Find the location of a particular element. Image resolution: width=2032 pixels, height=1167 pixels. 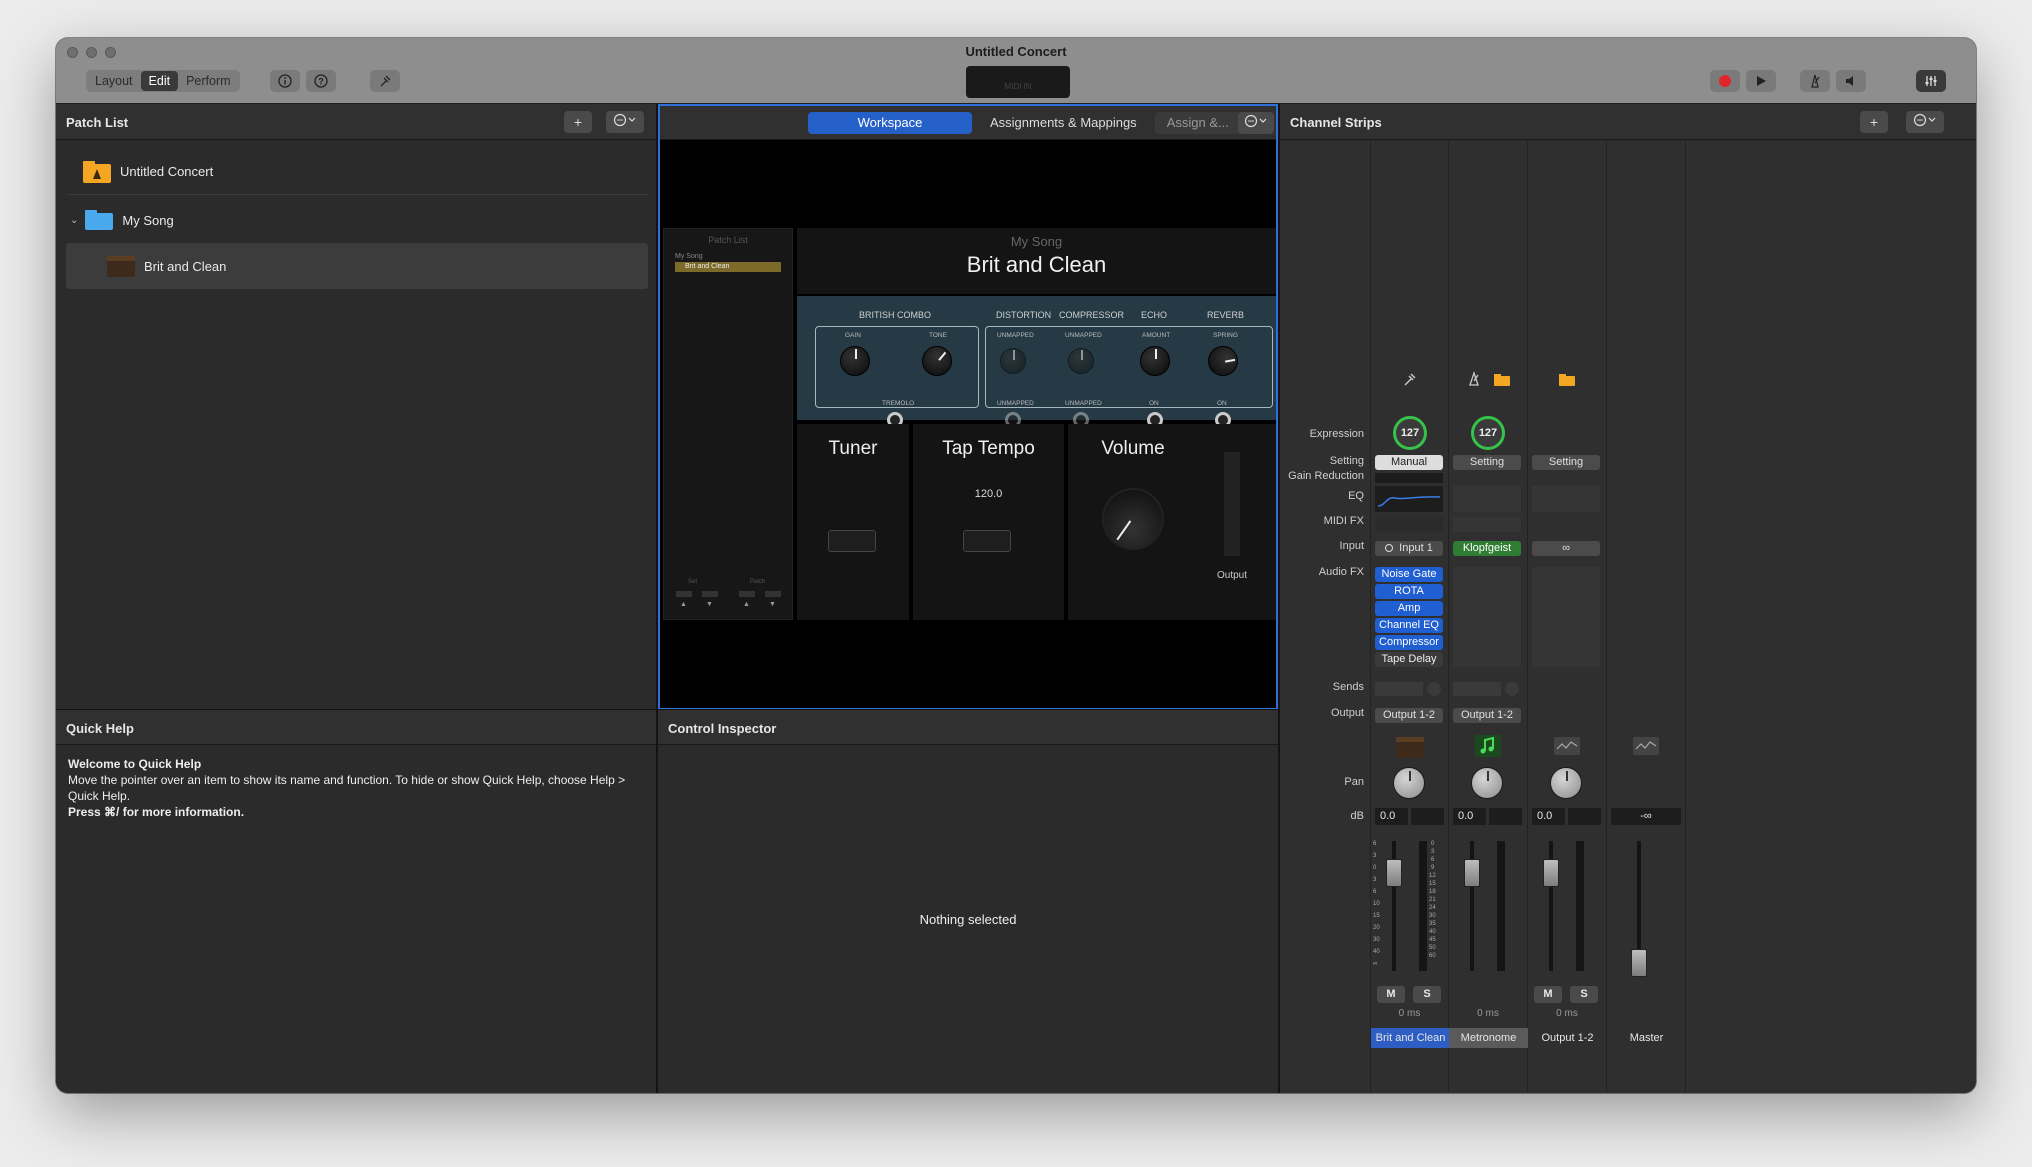

strip-name-label: Brit and Clean is located at coordinates (1410, 1038).